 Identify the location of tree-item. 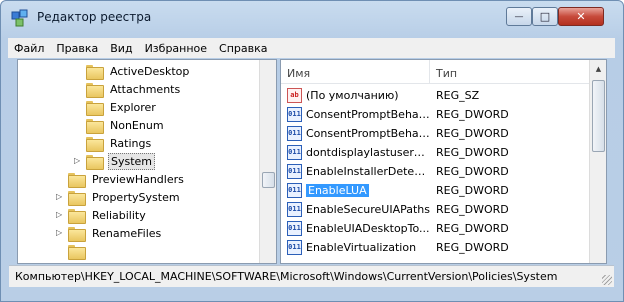
(79, 251).